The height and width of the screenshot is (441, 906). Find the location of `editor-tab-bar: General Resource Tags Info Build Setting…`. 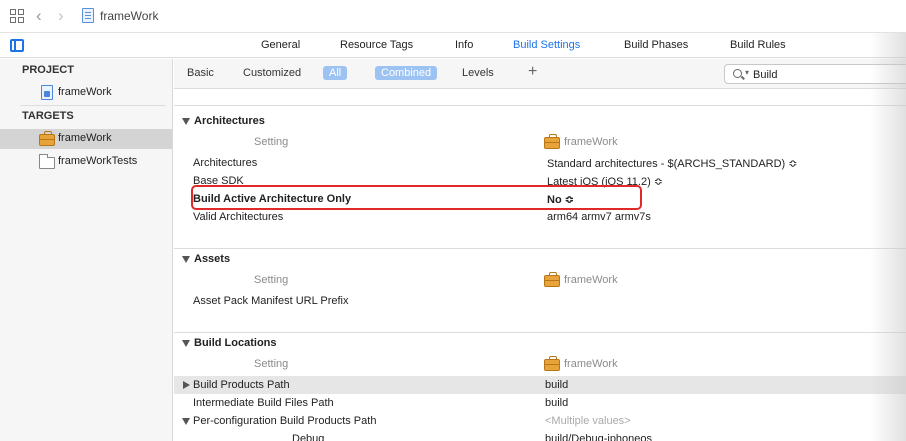

editor-tab-bar: General Resource Tags Info Build Setting… is located at coordinates (453, 45).